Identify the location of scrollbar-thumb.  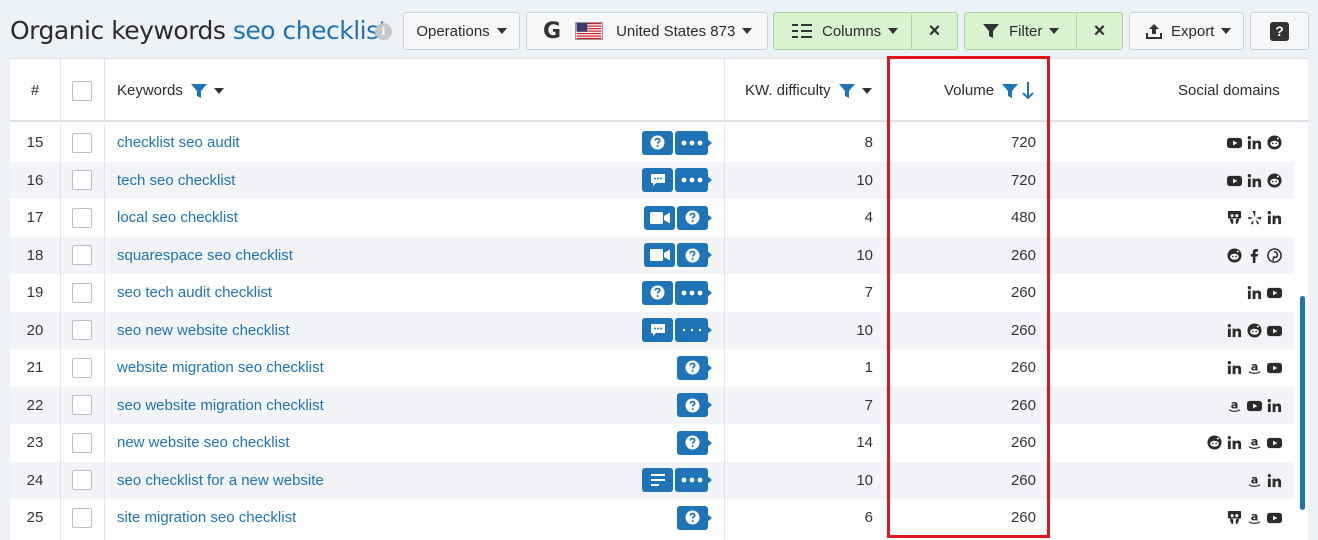
(1302, 403).